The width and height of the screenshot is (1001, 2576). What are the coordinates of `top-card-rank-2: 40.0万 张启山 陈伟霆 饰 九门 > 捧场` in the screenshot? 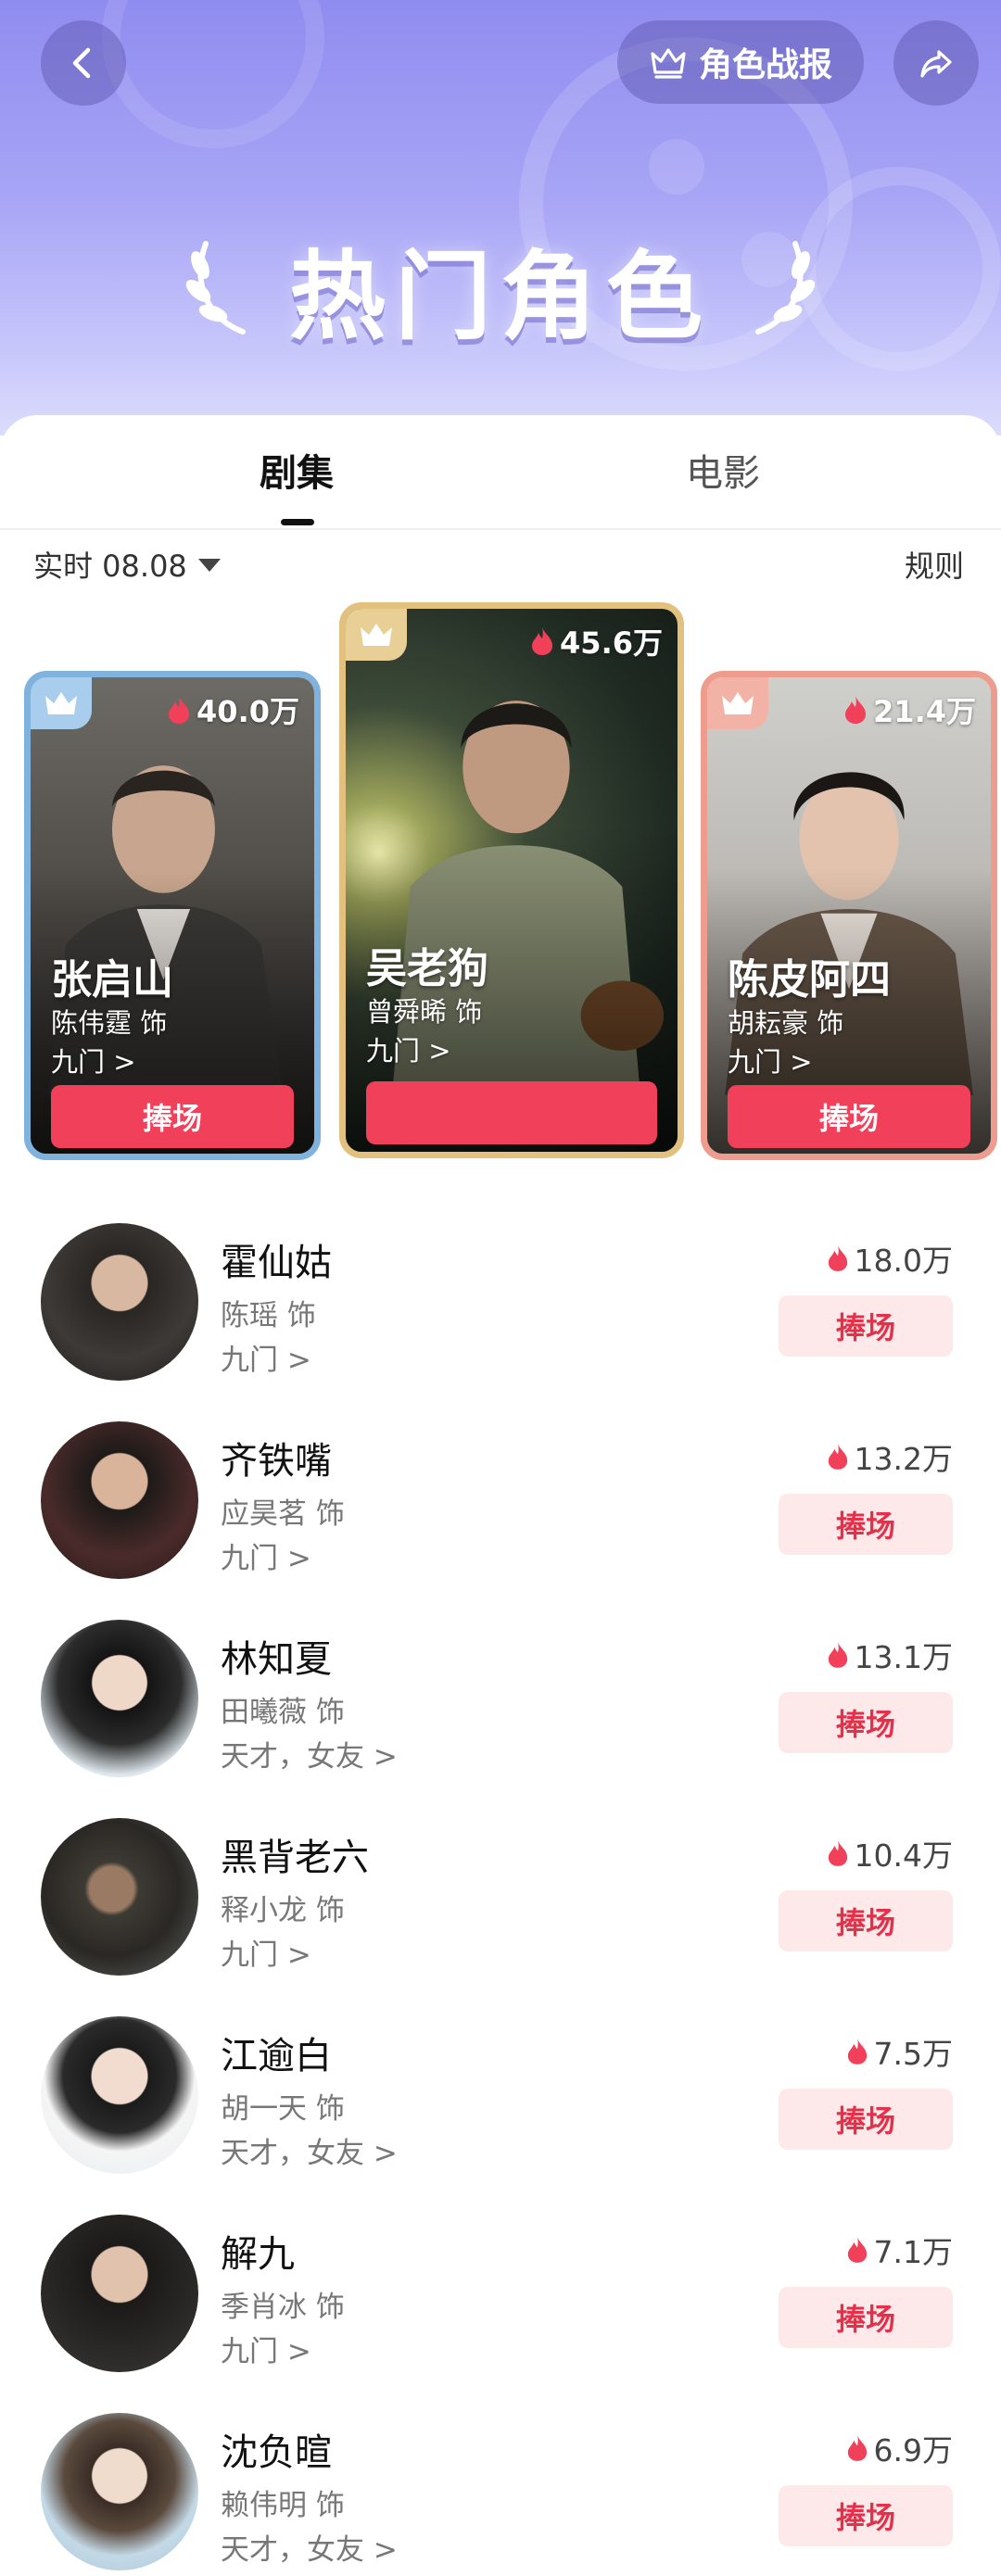 It's located at (173, 915).